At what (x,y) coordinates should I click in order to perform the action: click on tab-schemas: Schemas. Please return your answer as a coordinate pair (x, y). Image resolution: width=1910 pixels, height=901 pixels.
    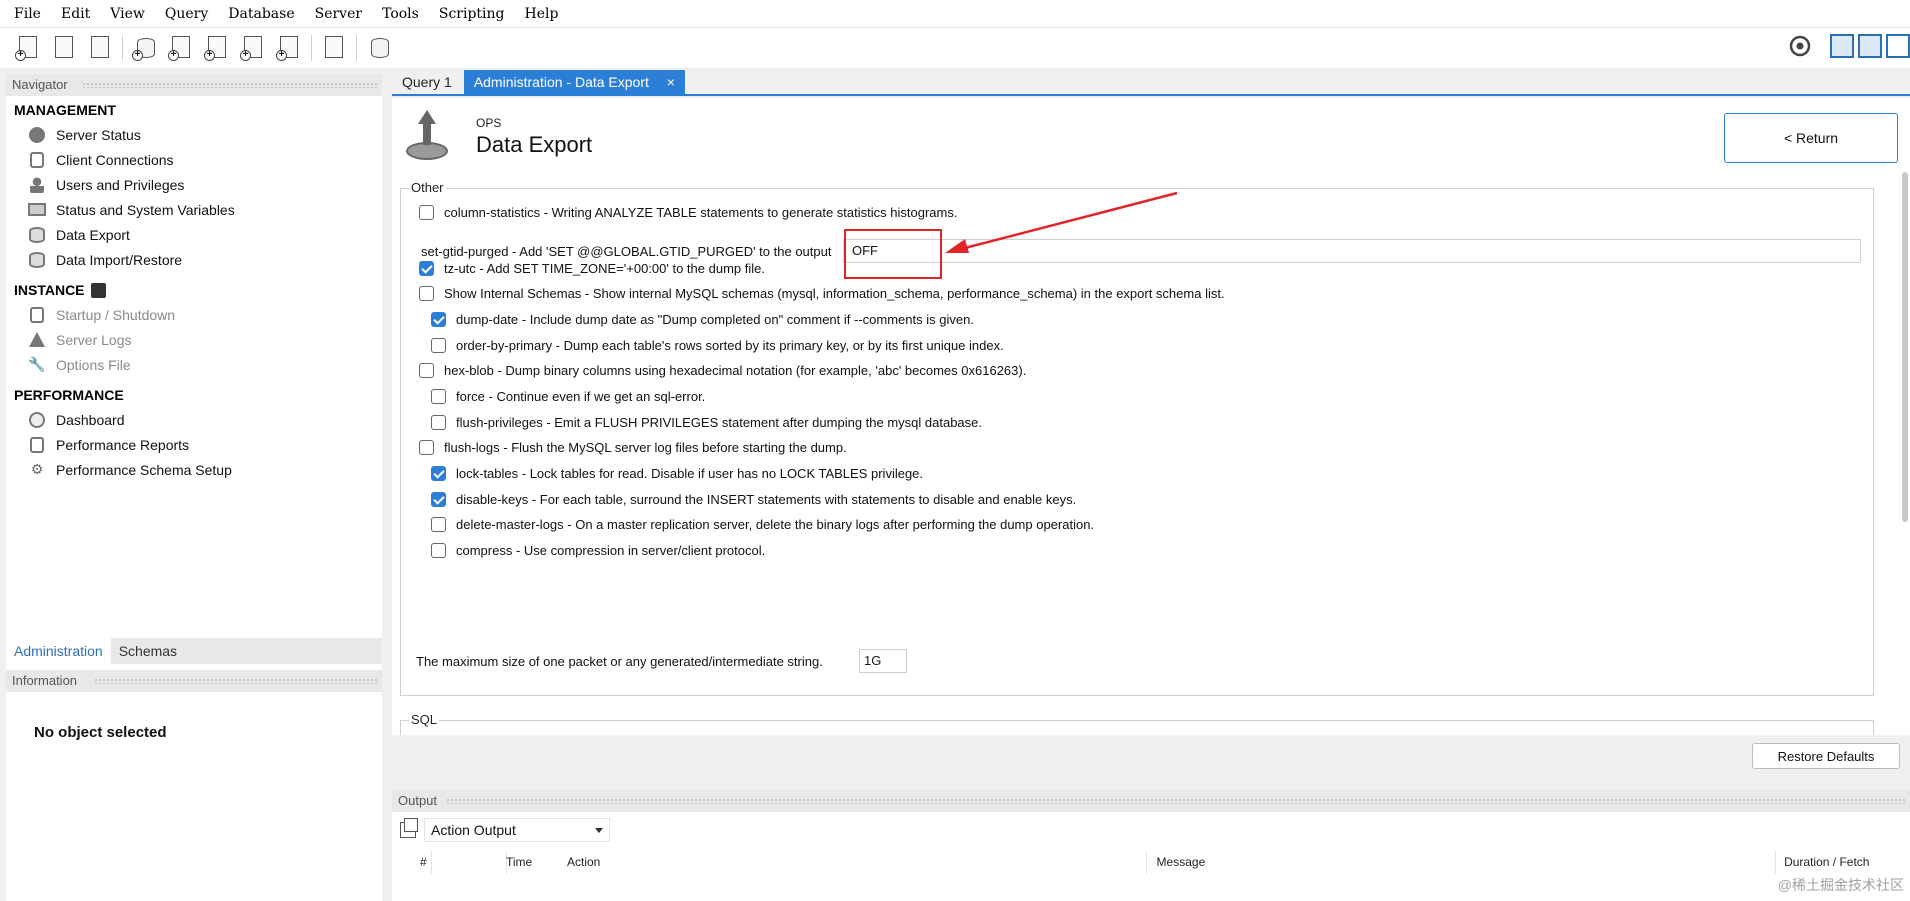
    Looking at the image, I should click on (148, 651).